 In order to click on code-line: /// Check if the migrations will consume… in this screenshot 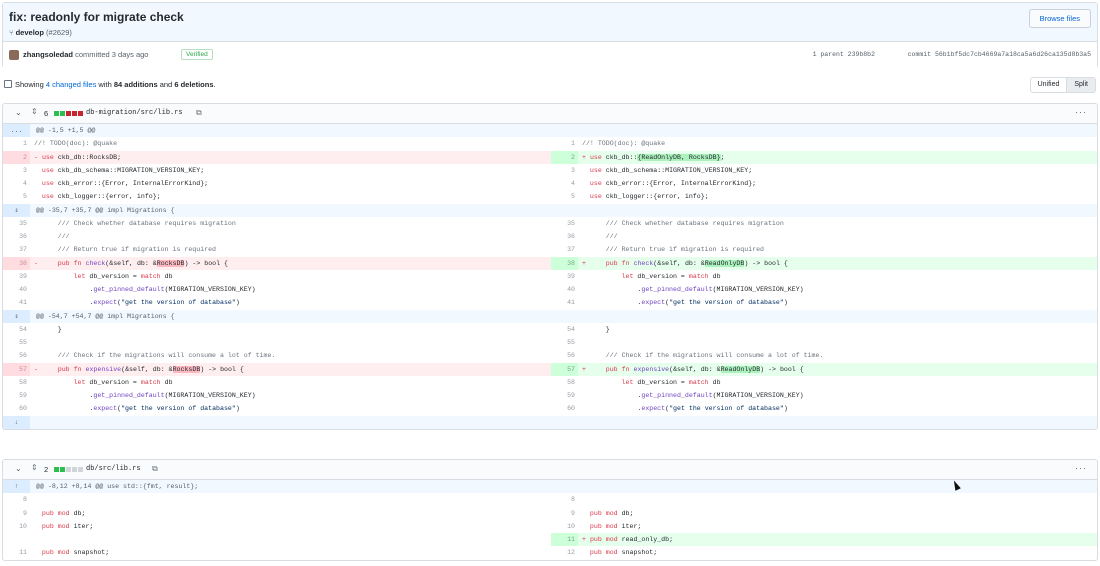, I will do `click(155, 356)`.